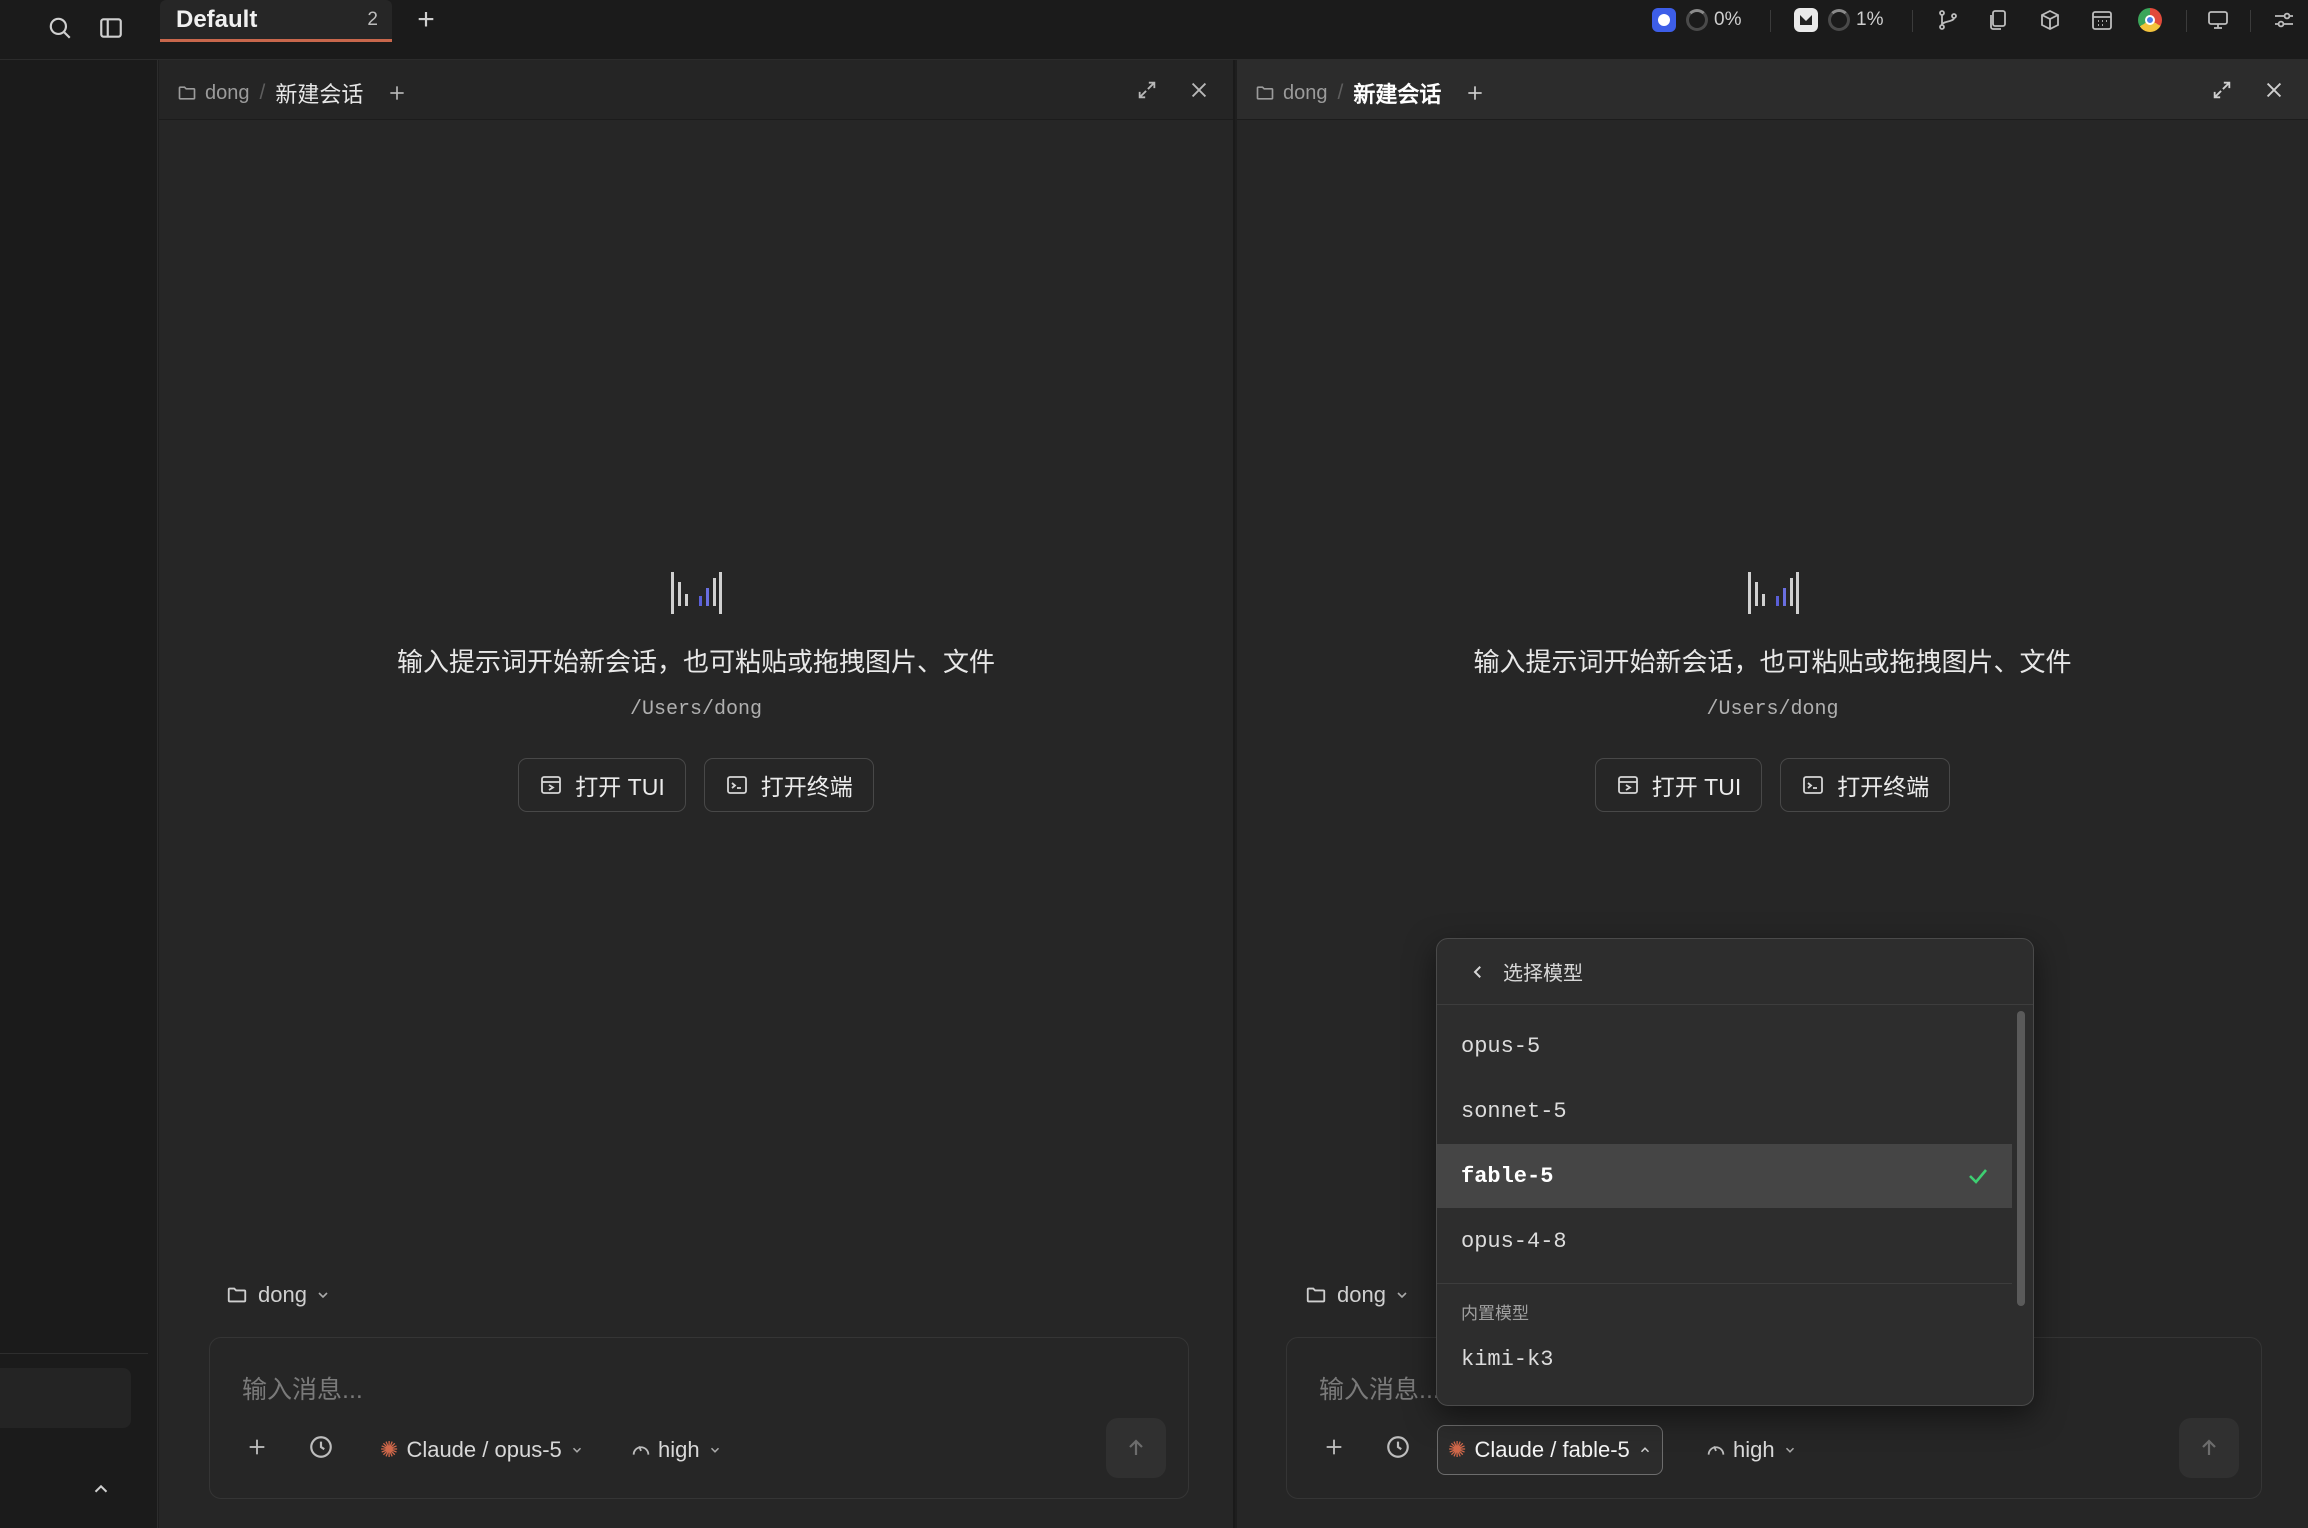 Image resolution: width=2308 pixels, height=1528 pixels. I want to click on open-tui-label: 打开 TUI, so click(1696, 787).